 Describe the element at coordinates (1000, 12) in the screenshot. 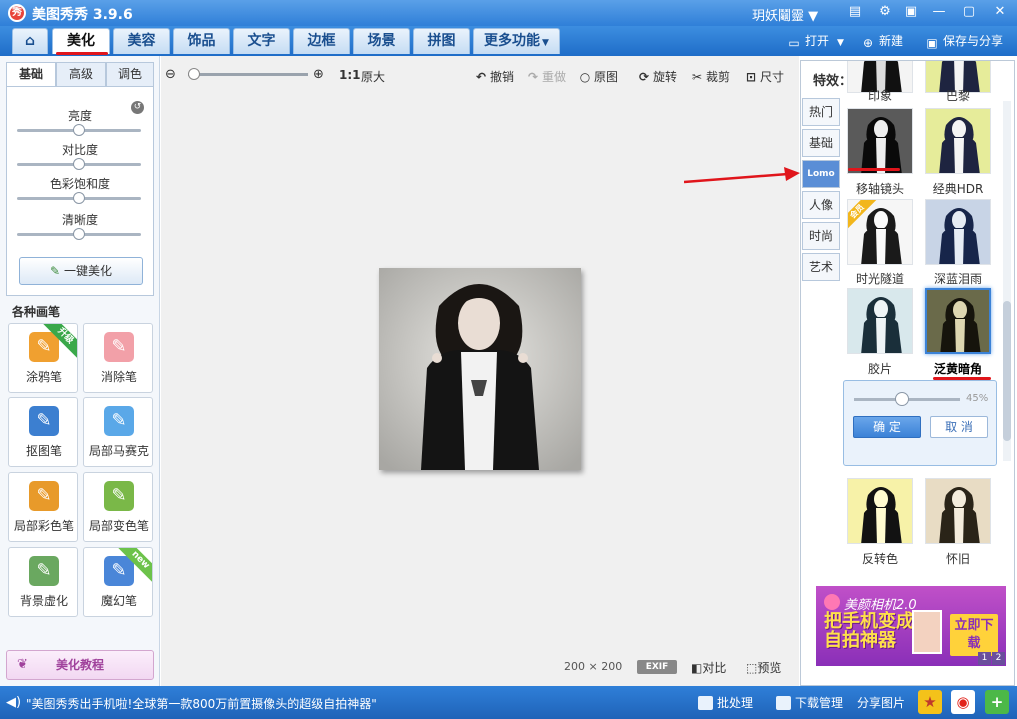

I see `close-button: ✕` at that location.